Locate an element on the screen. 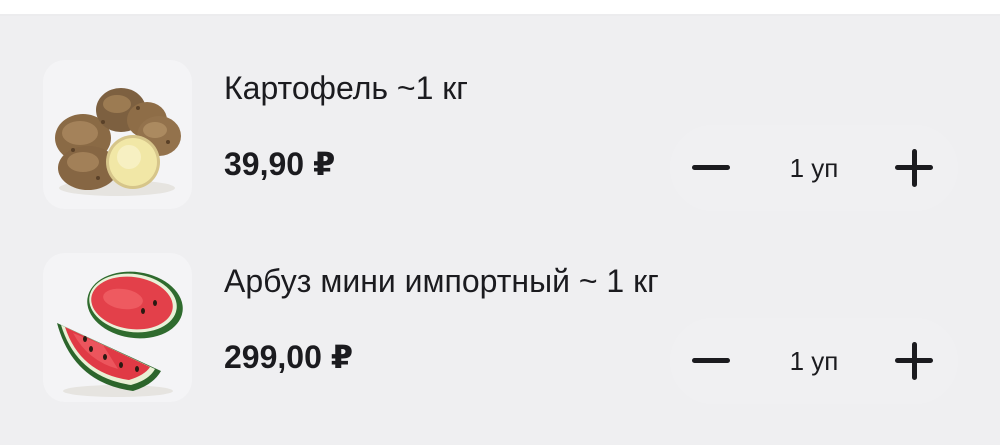 This screenshot has width=1000, height=445. potato-image is located at coordinates (118, 142).